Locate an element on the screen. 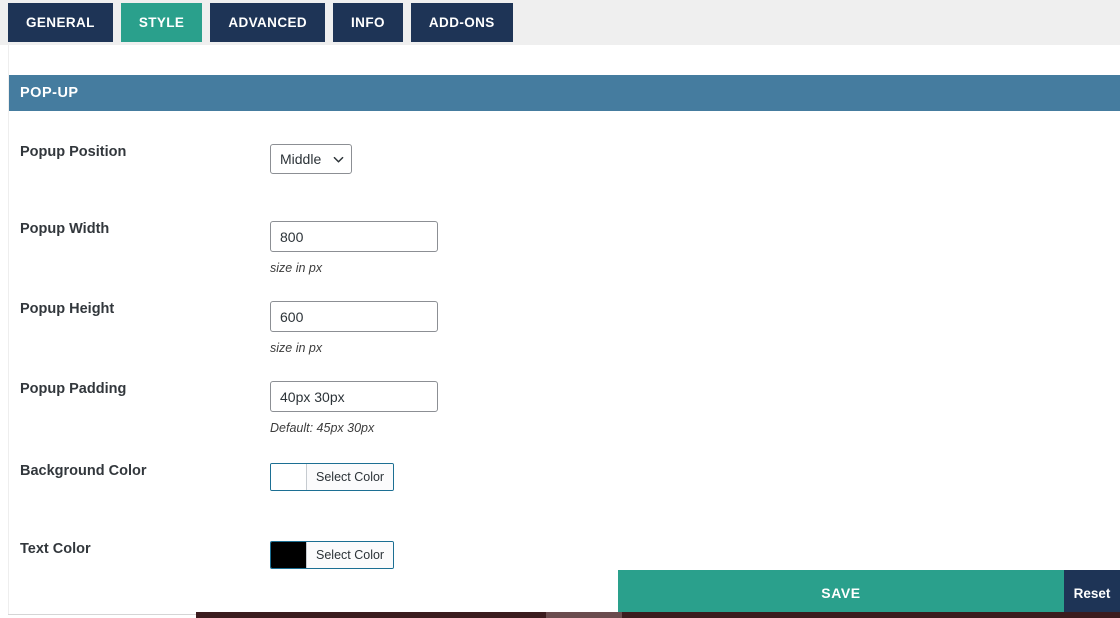 Image resolution: width=1120 pixels, height=618 pixels. field-row-popup-height: Popup Height size in px is located at coordinates (564, 328).